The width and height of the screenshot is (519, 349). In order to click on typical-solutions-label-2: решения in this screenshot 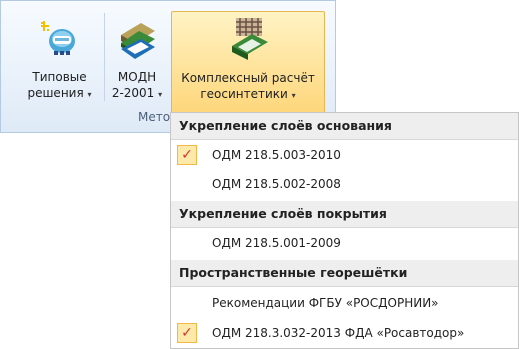, I will do `click(55, 93)`.